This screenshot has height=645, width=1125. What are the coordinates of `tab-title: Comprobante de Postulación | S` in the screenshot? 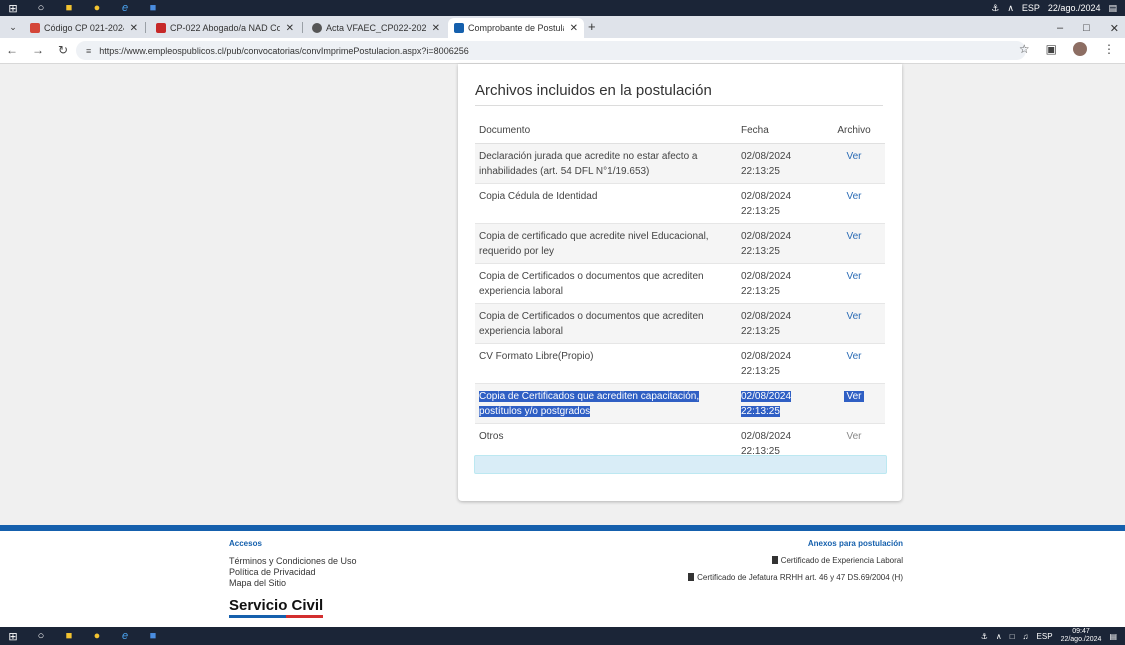 It's located at (516, 28).